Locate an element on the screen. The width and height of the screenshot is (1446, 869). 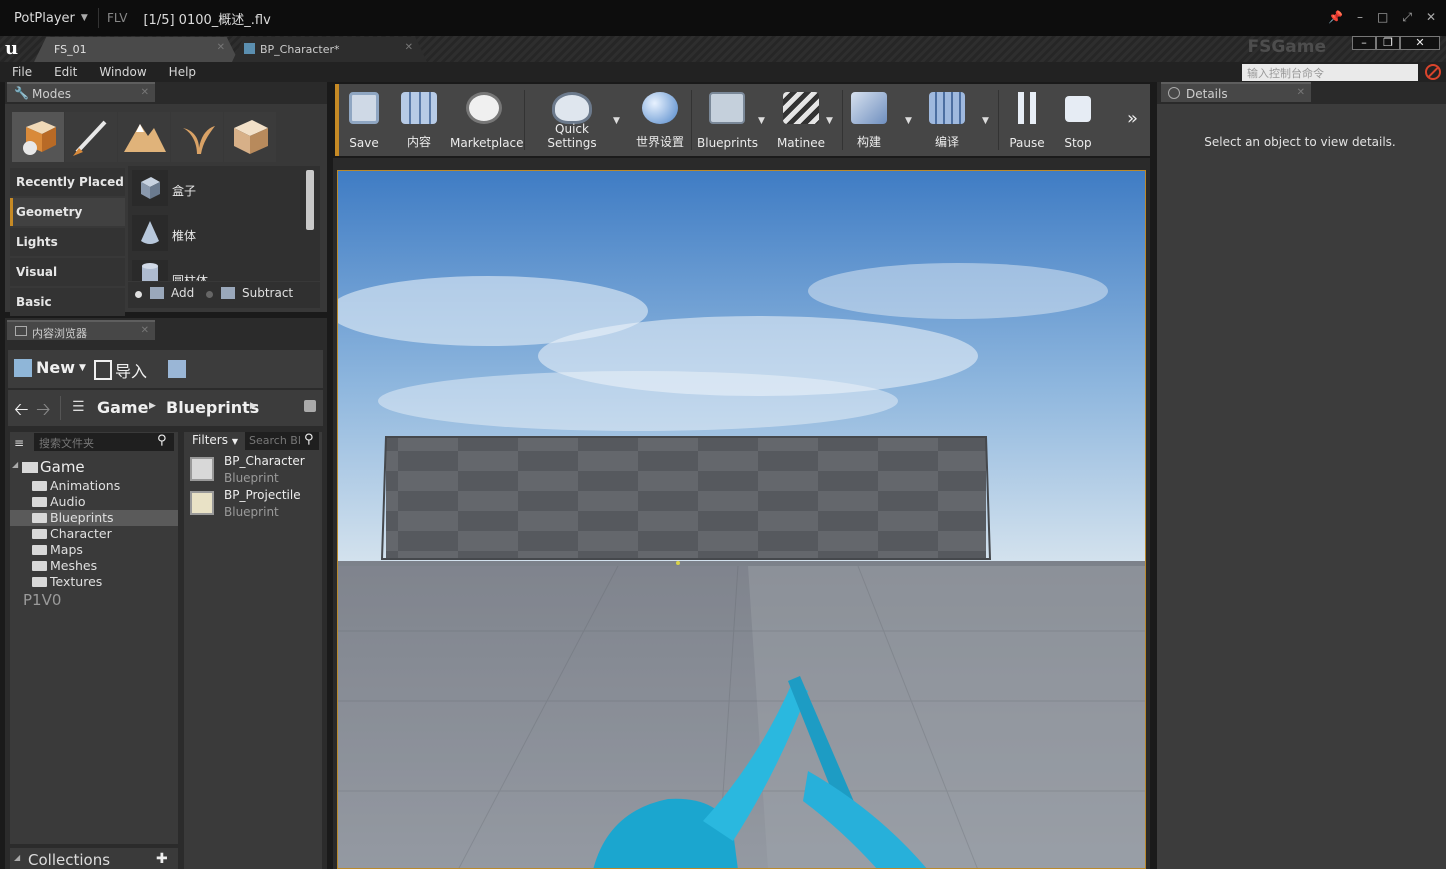
maximize-icon: □ is located at coordinates (1382, 17).